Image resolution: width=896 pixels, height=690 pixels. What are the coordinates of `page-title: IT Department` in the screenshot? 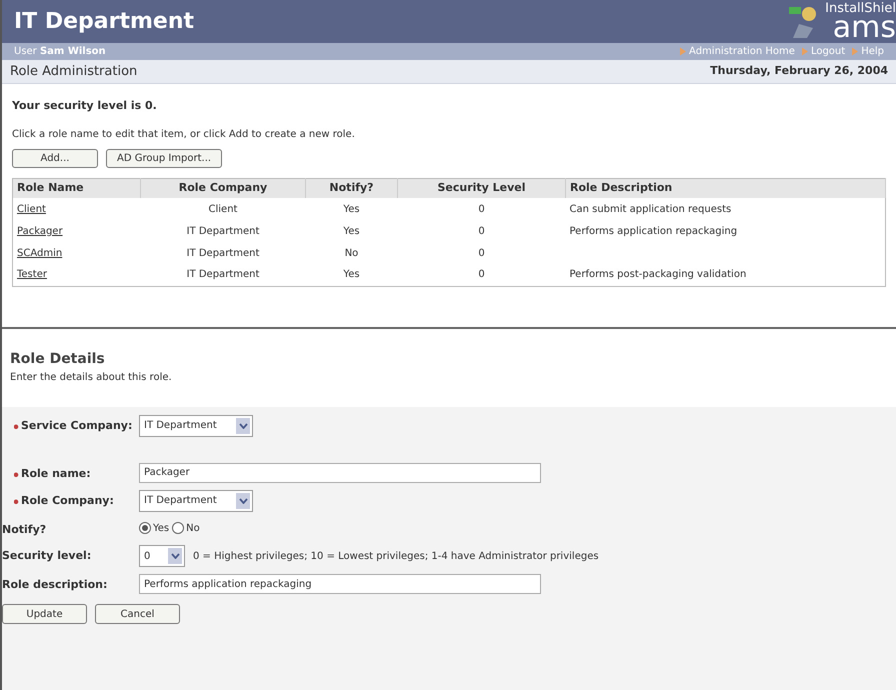 It's located at (104, 22).